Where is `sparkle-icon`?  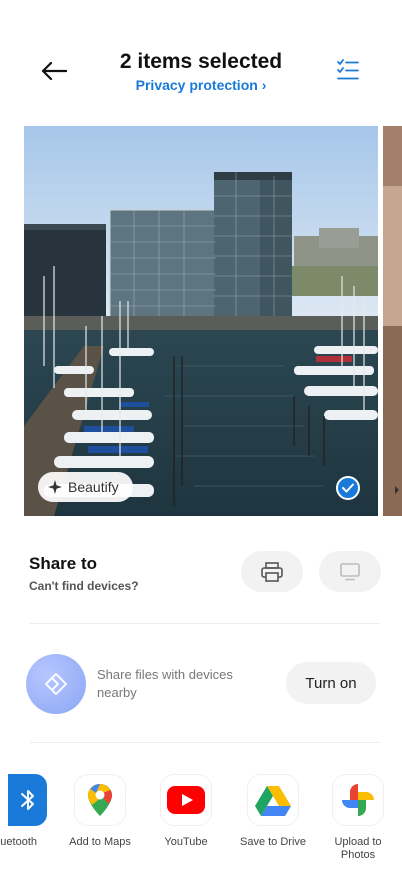
sparkle-icon is located at coordinates (55, 487).